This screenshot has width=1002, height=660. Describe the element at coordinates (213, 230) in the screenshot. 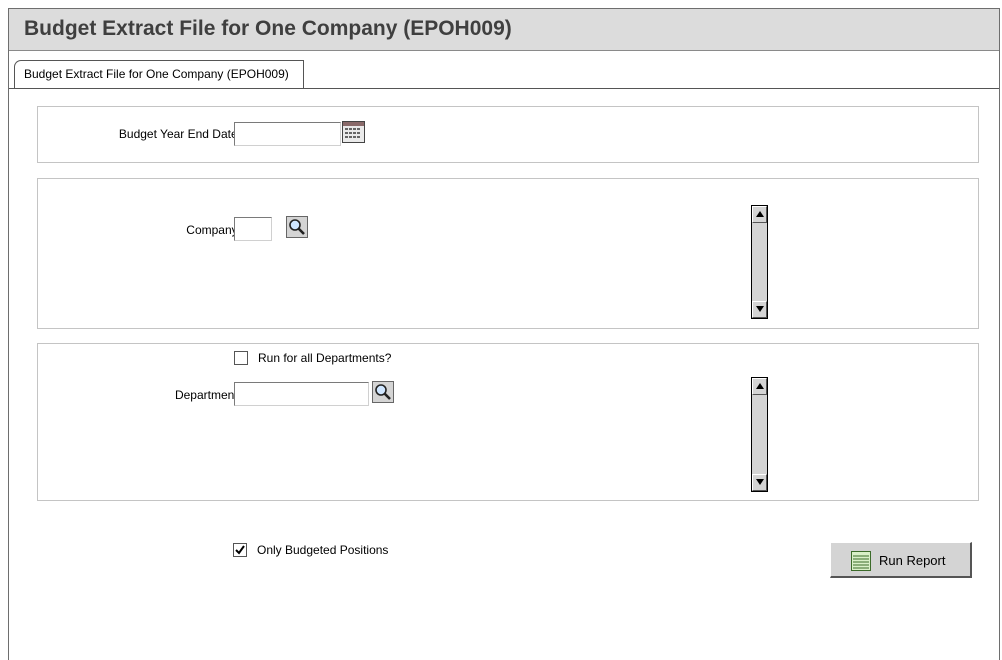

I see `company-label: Company:` at that location.